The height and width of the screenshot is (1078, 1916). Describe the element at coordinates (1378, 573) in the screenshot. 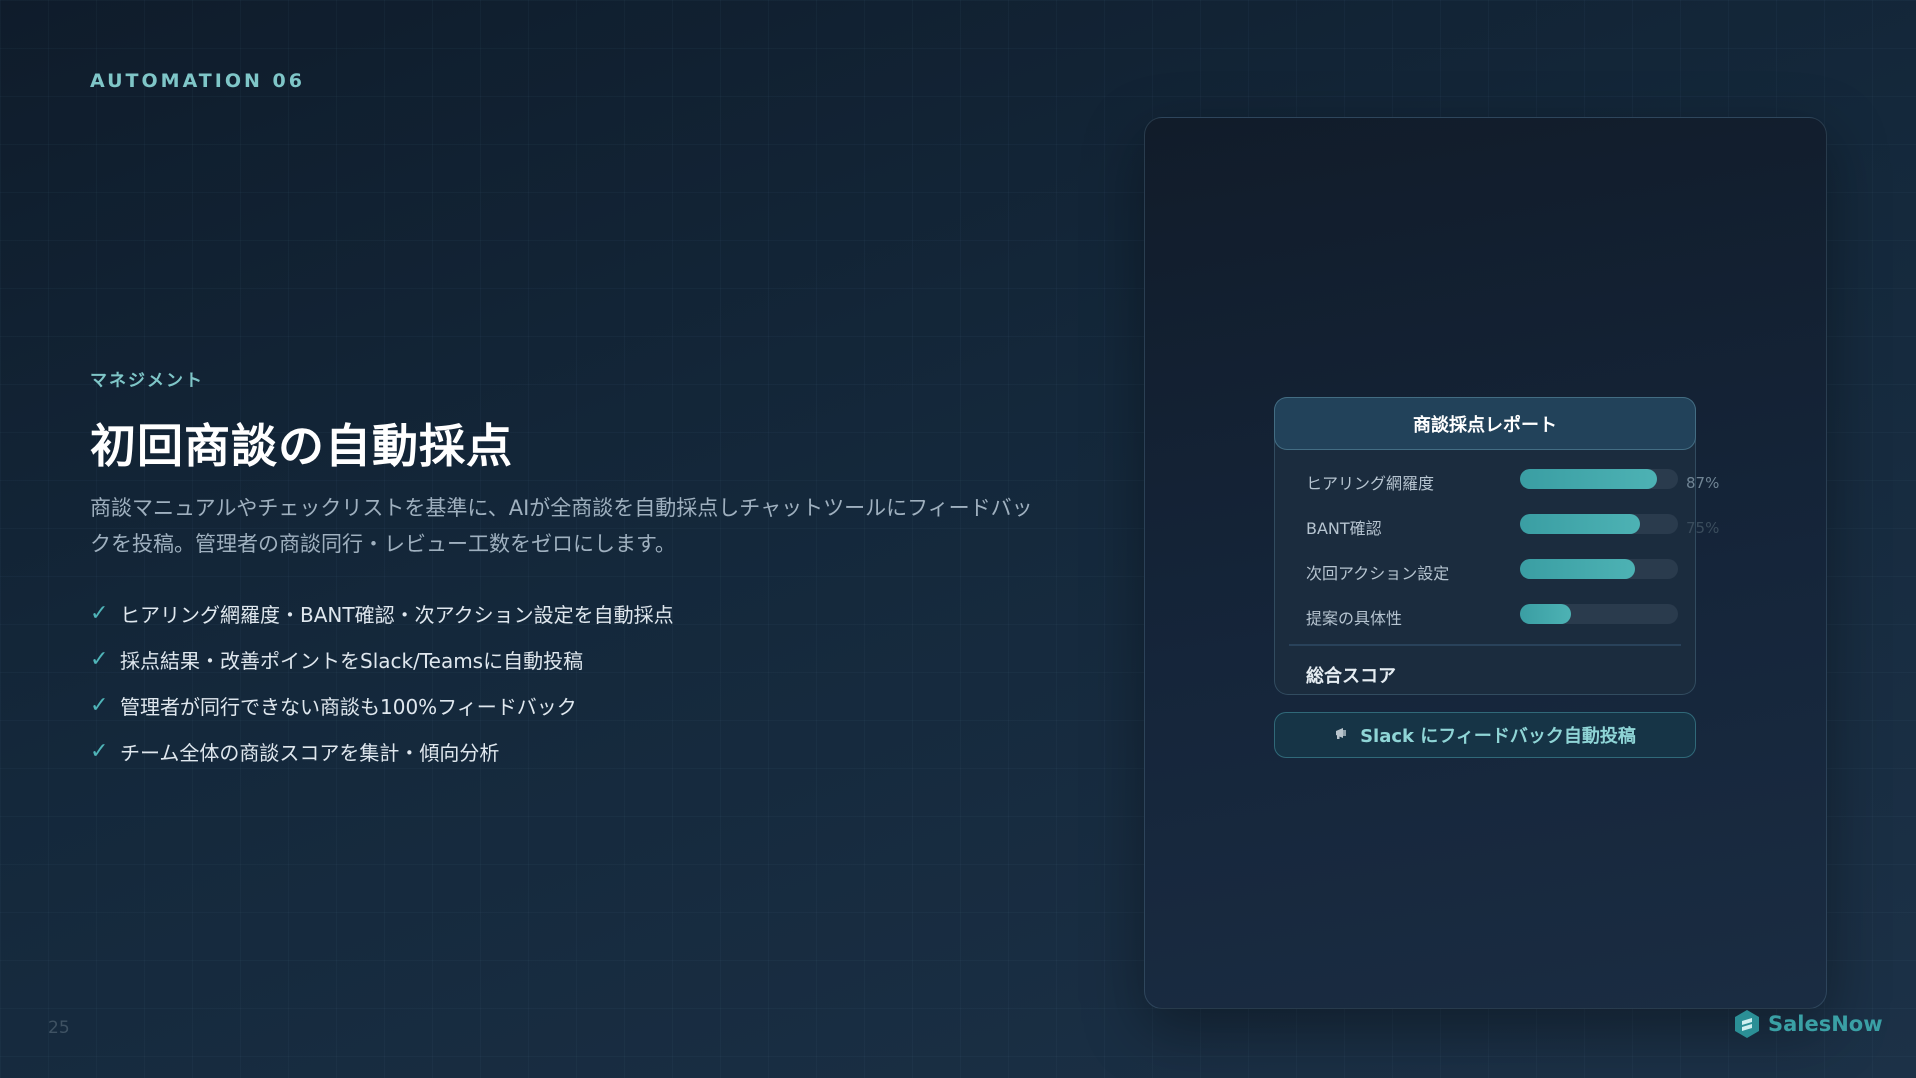

I see `score-label: 次回アクション設定` at that location.